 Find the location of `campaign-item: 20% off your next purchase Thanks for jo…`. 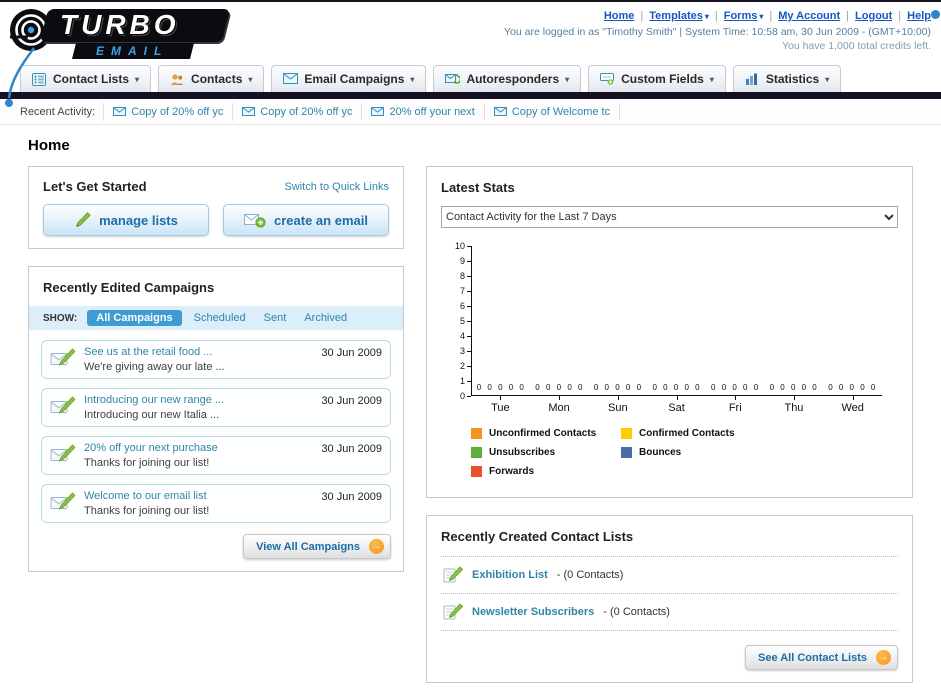

campaign-item: 20% off your next purchase Thanks for jo… is located at coordinates (216, 455).